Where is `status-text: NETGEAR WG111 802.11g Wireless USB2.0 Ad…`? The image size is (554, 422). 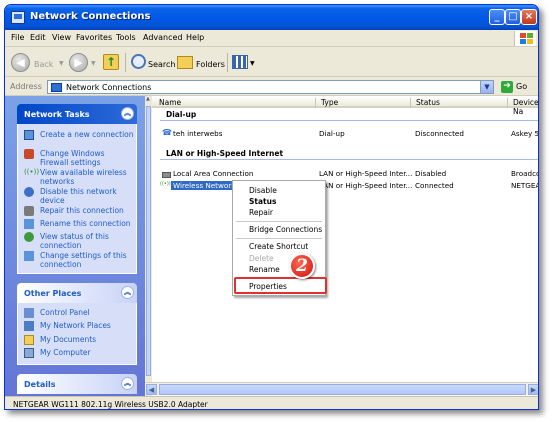 status-text: NETGEAR WG111 802.11g Wireless USB2.0 Ad… is located at coordinates (110, 404).